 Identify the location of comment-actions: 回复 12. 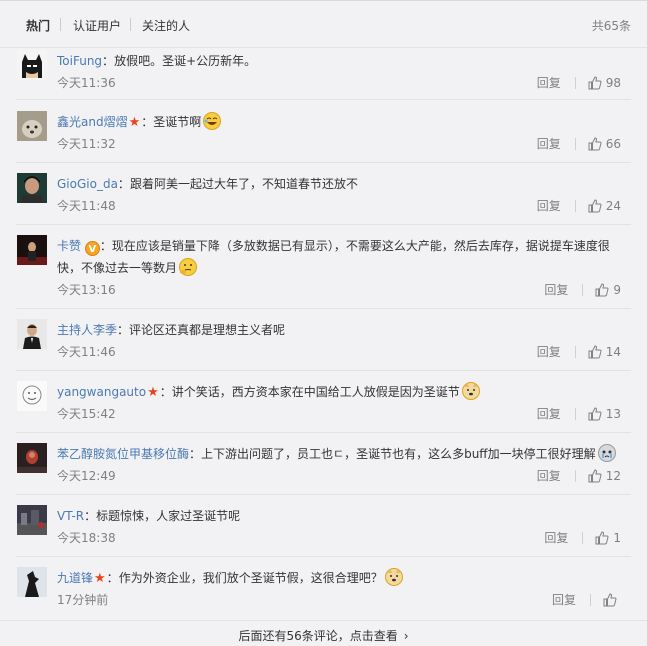
(579, 475).